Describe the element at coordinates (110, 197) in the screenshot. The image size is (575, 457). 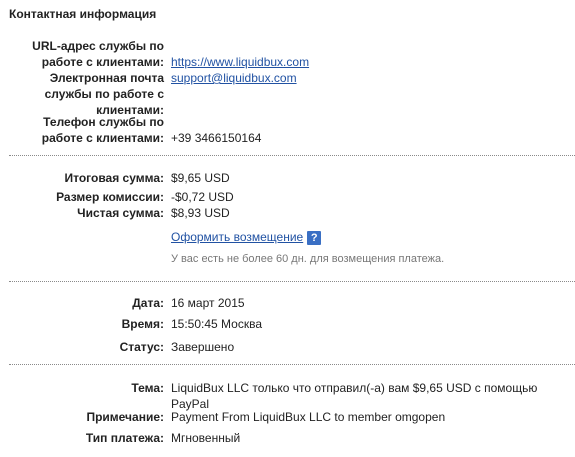
I see `fee-label: Размер комиссии:` at that location.